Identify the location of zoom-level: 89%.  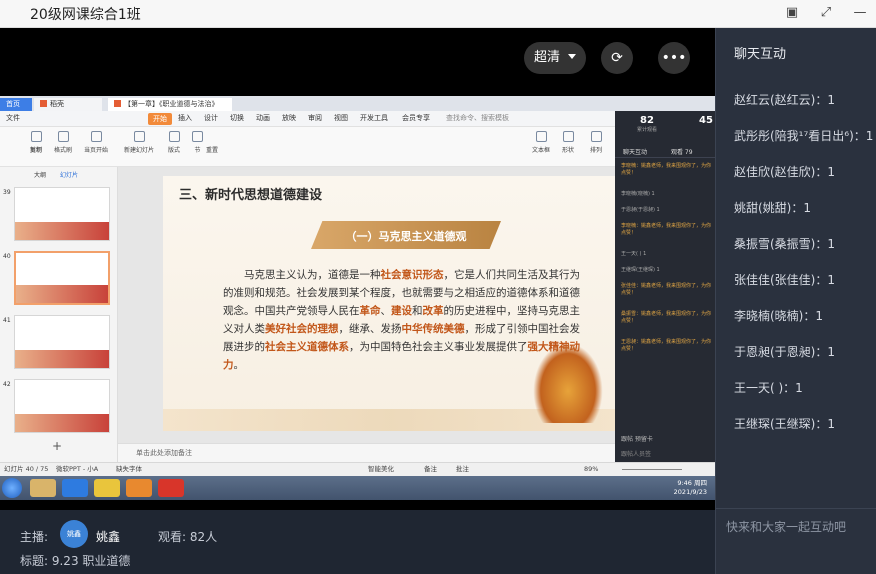
(591, 469).